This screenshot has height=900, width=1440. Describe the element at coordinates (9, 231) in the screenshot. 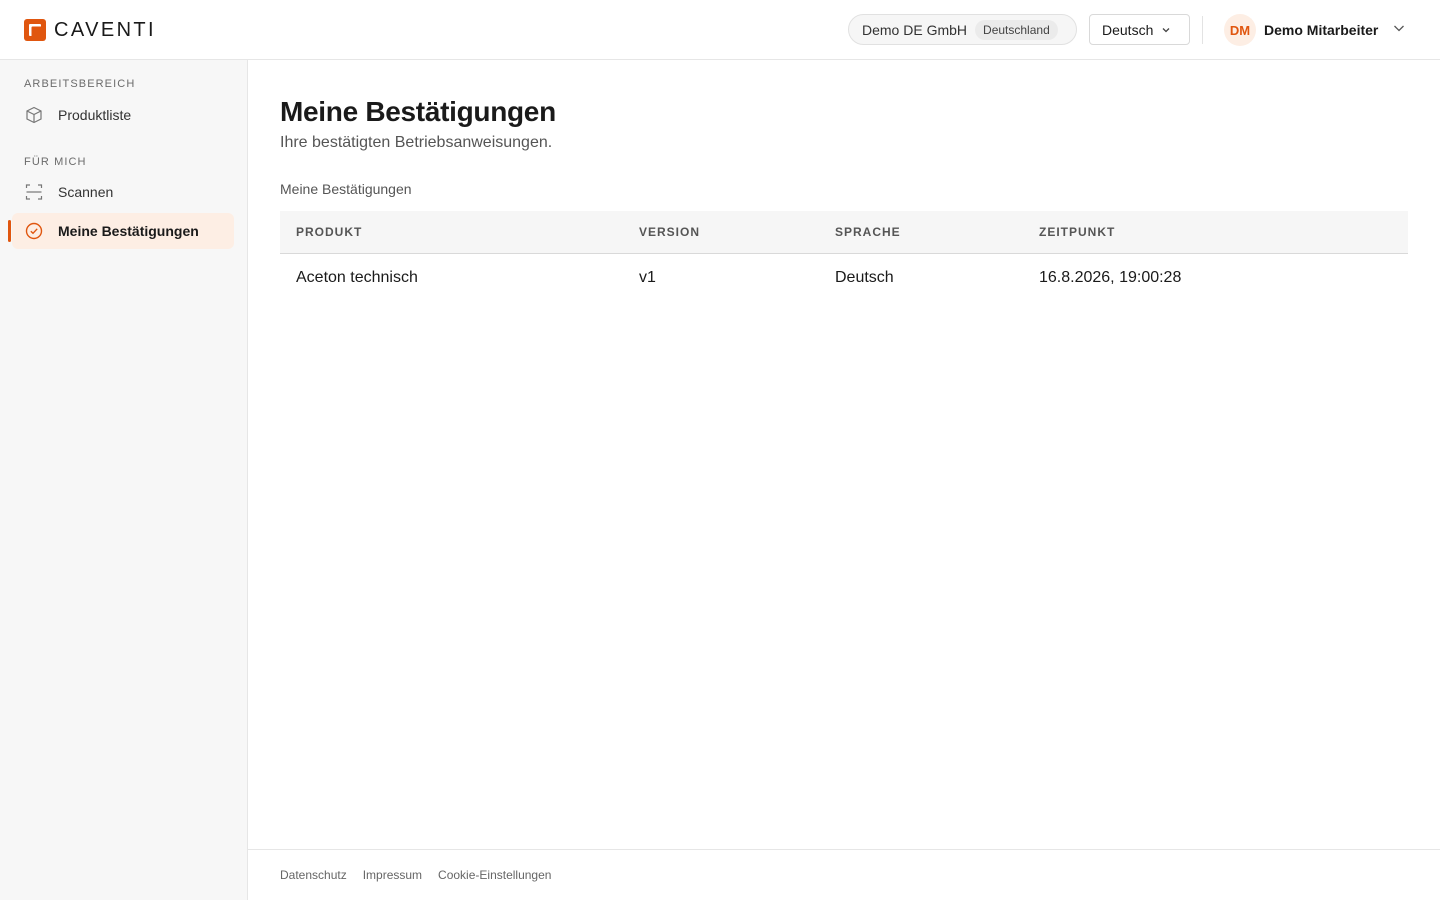

I see `active-indicator` at that location.